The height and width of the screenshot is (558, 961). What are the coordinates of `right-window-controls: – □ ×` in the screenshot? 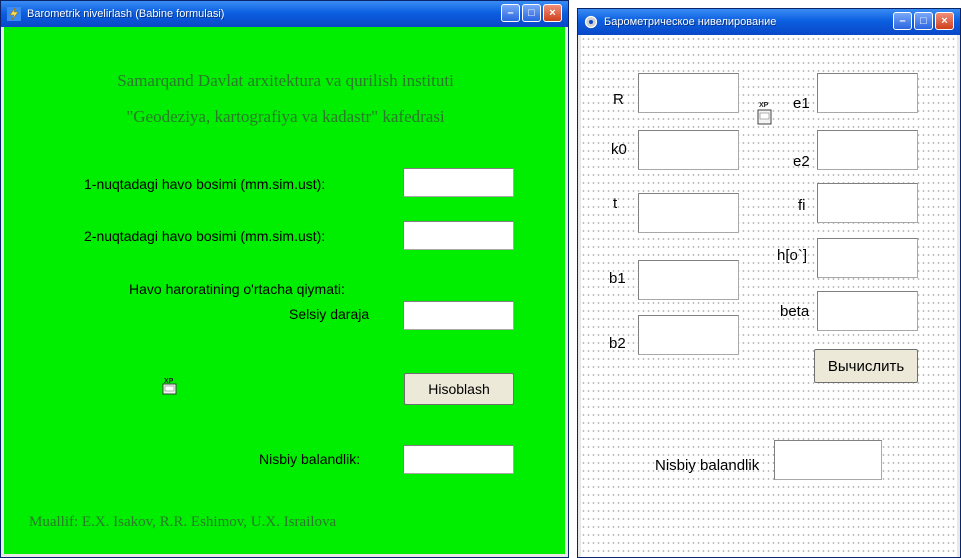 It's located at (923, 21).